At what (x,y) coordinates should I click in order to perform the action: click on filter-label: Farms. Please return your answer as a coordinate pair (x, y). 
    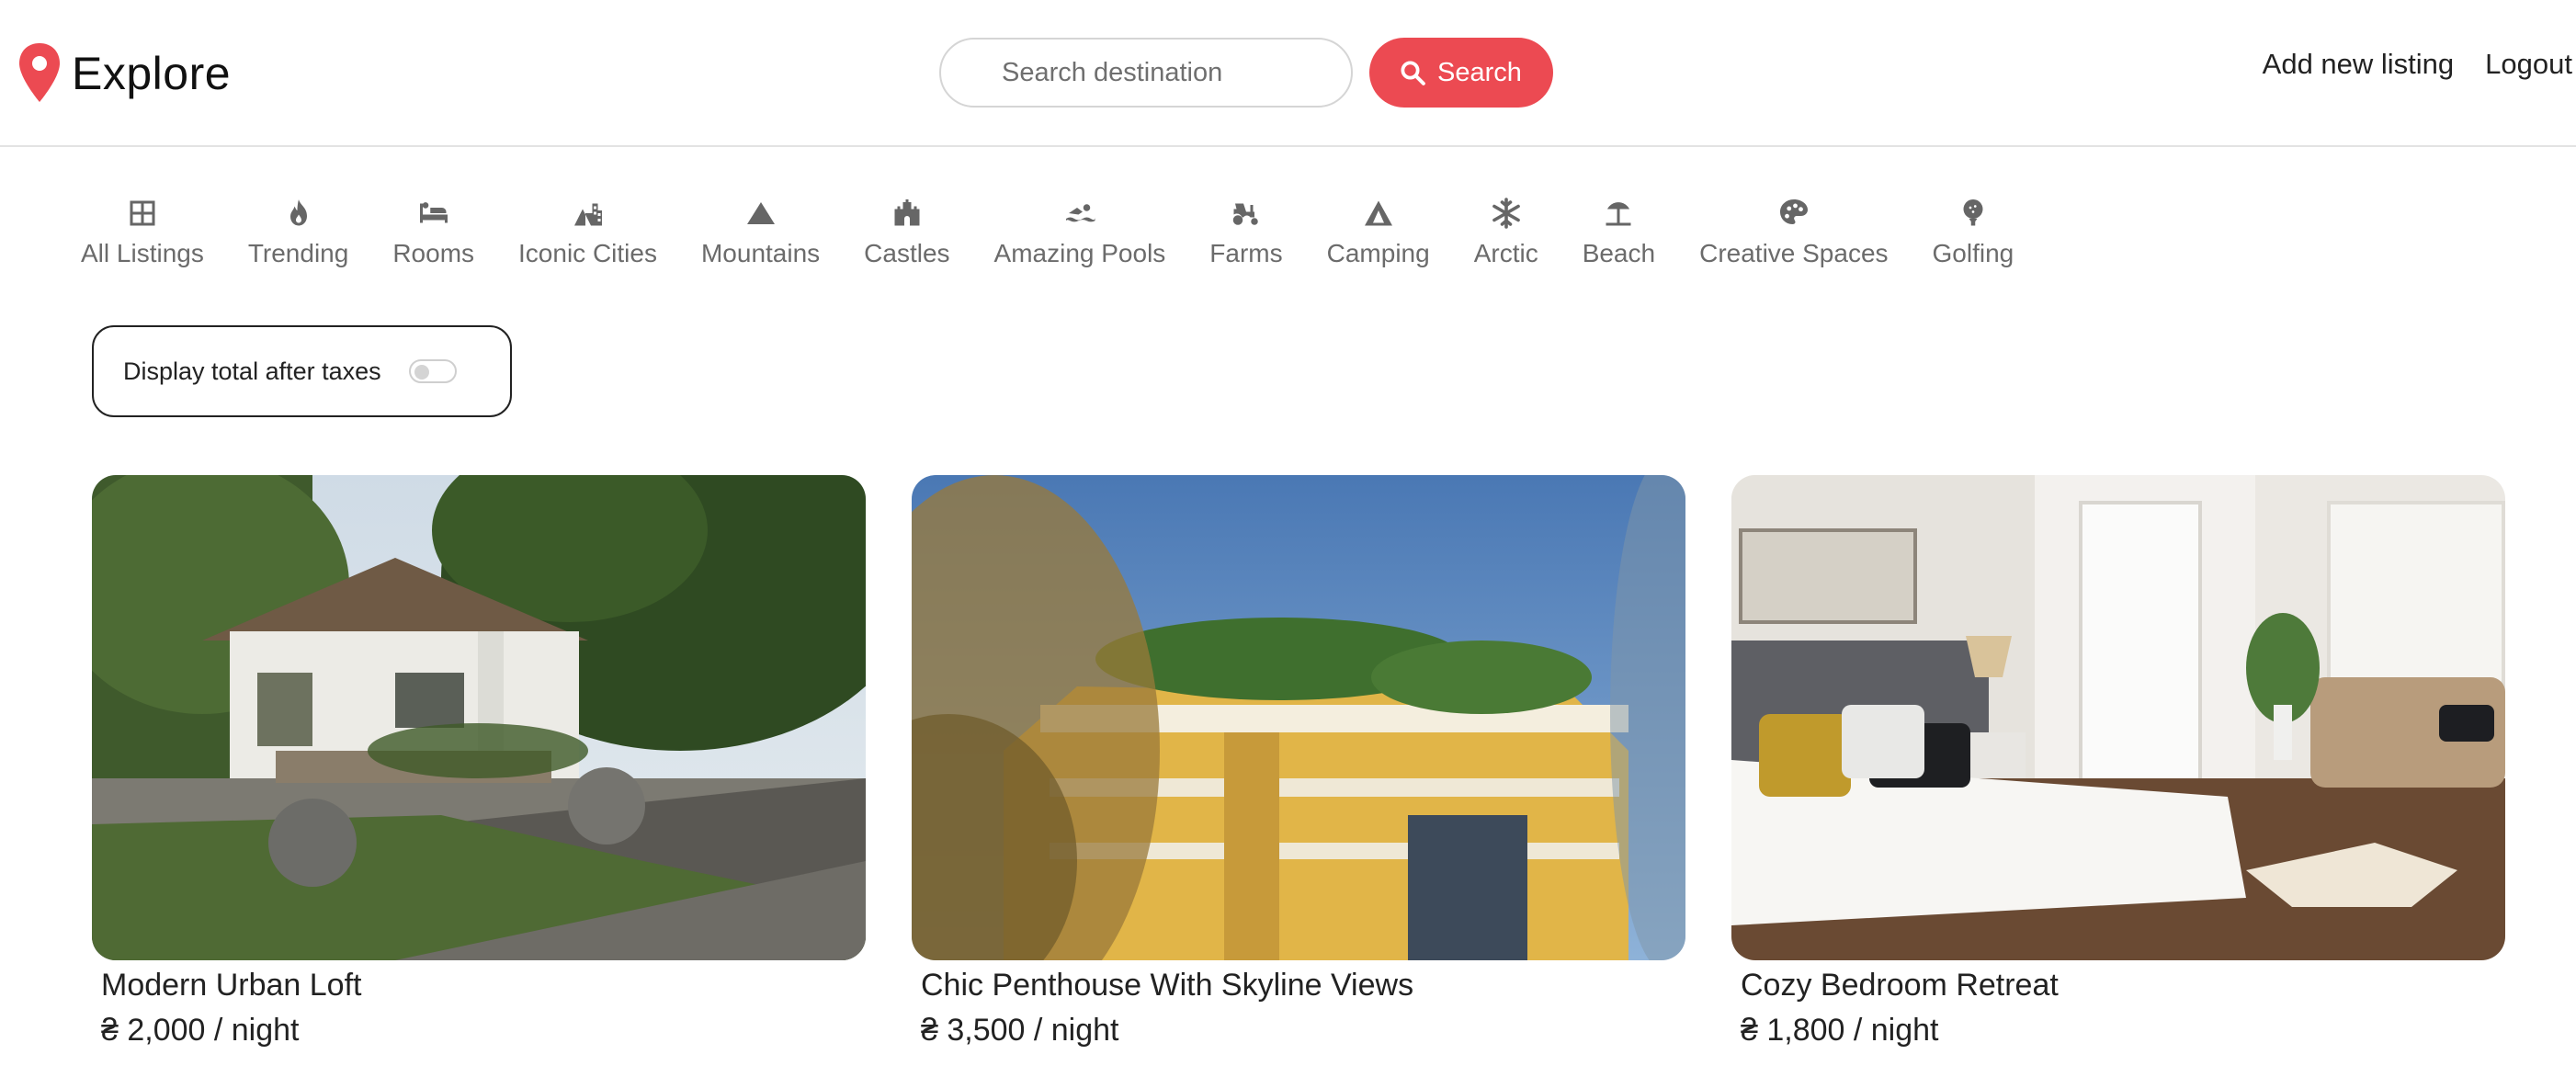
    Looking at the image, I should click on (1246, 253).